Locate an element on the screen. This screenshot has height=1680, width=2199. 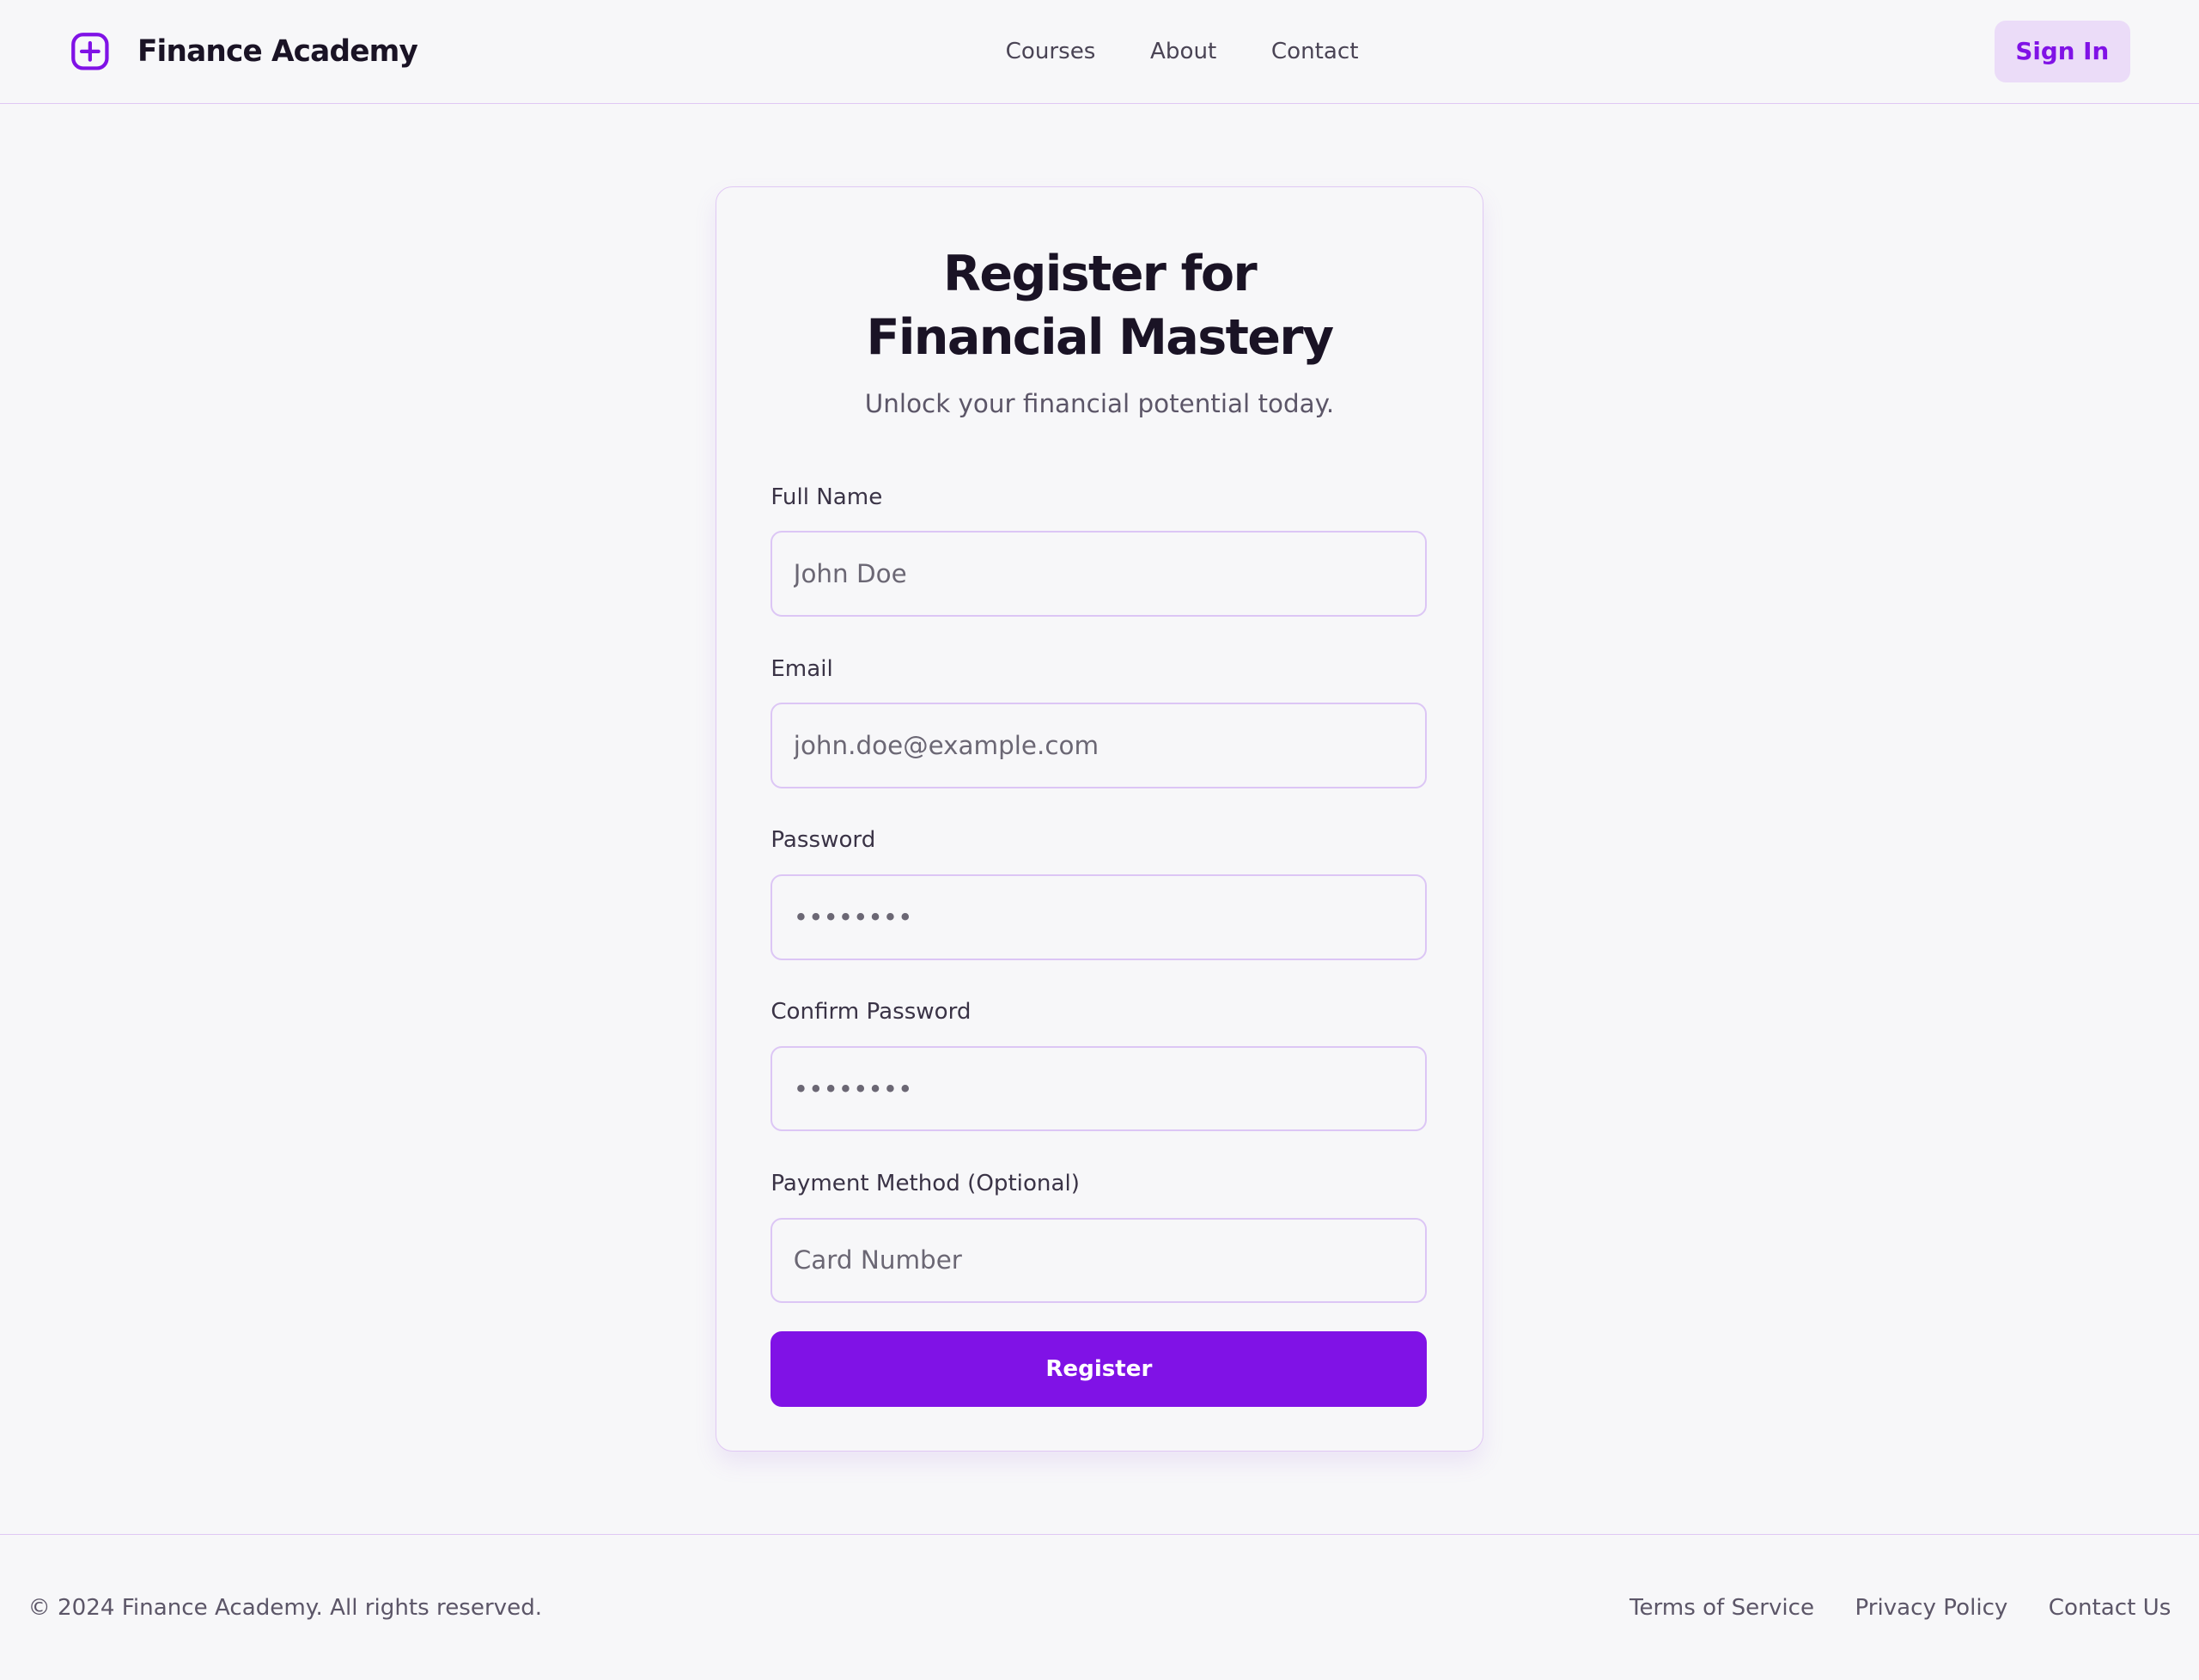
subtitle: Unlock your financial potential today. is located at coordinates (1099, 404).